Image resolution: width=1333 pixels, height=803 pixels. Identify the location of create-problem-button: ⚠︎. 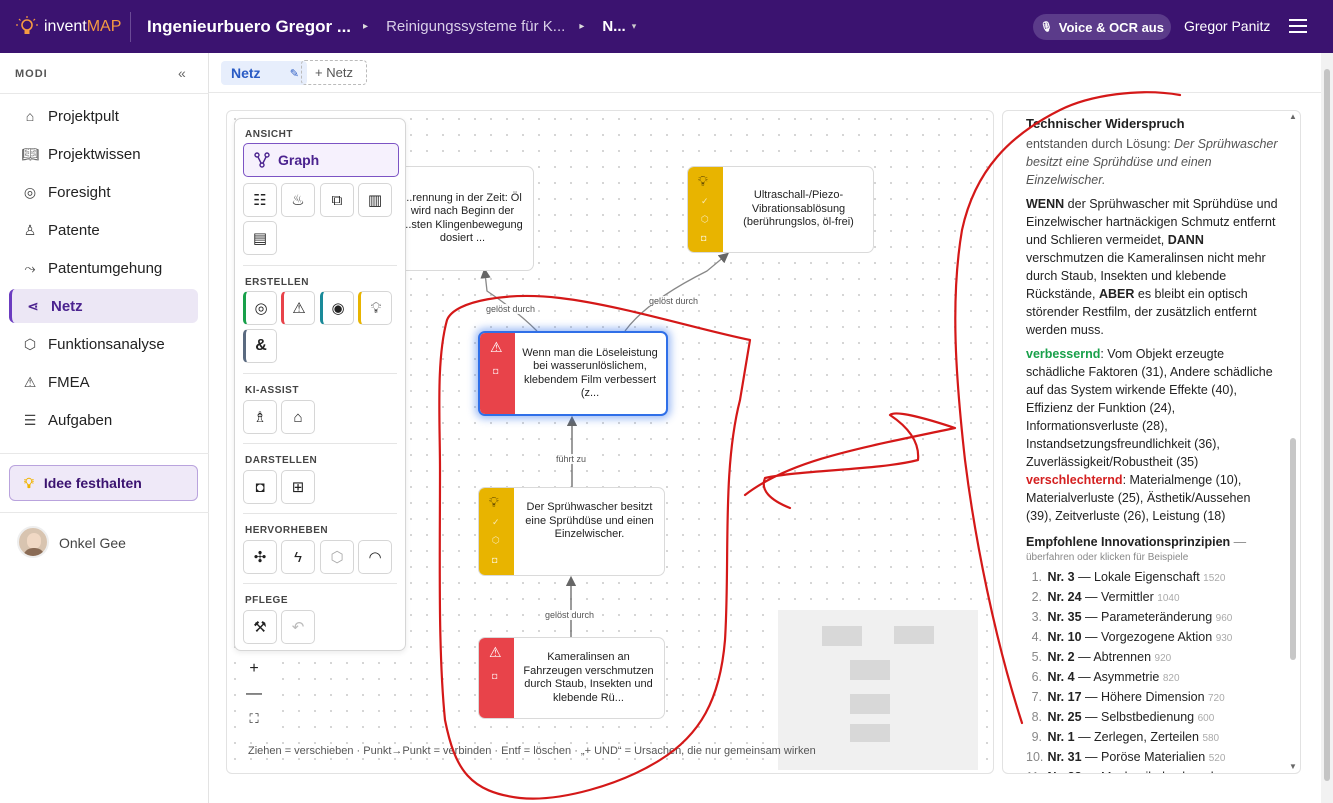
(298, 308).